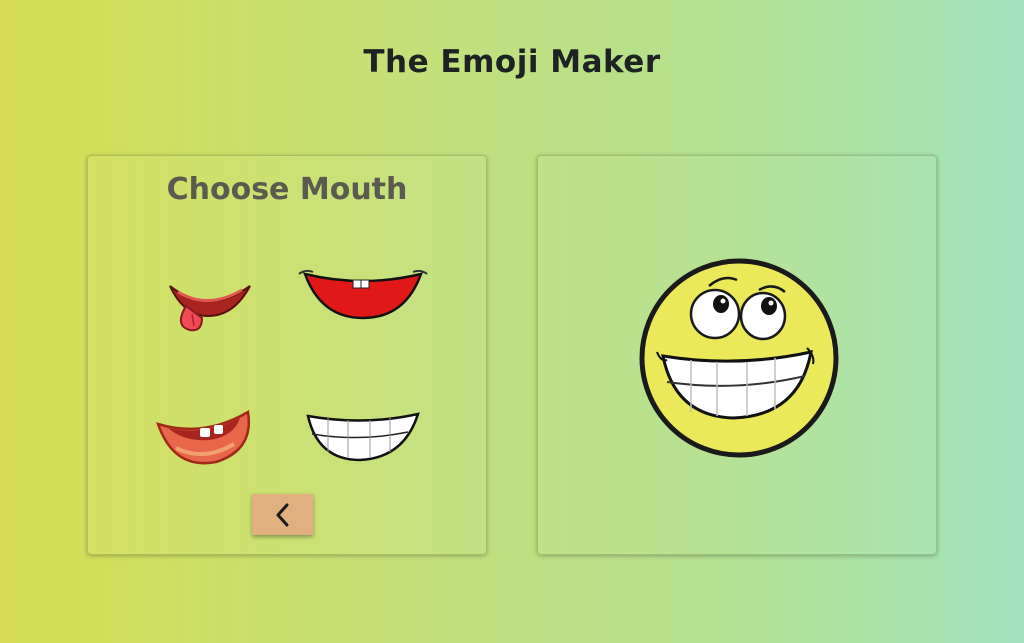 The width and height of the screenshot is (1024, 643). I want to click on mouth-option-grin, so click(363, 436).